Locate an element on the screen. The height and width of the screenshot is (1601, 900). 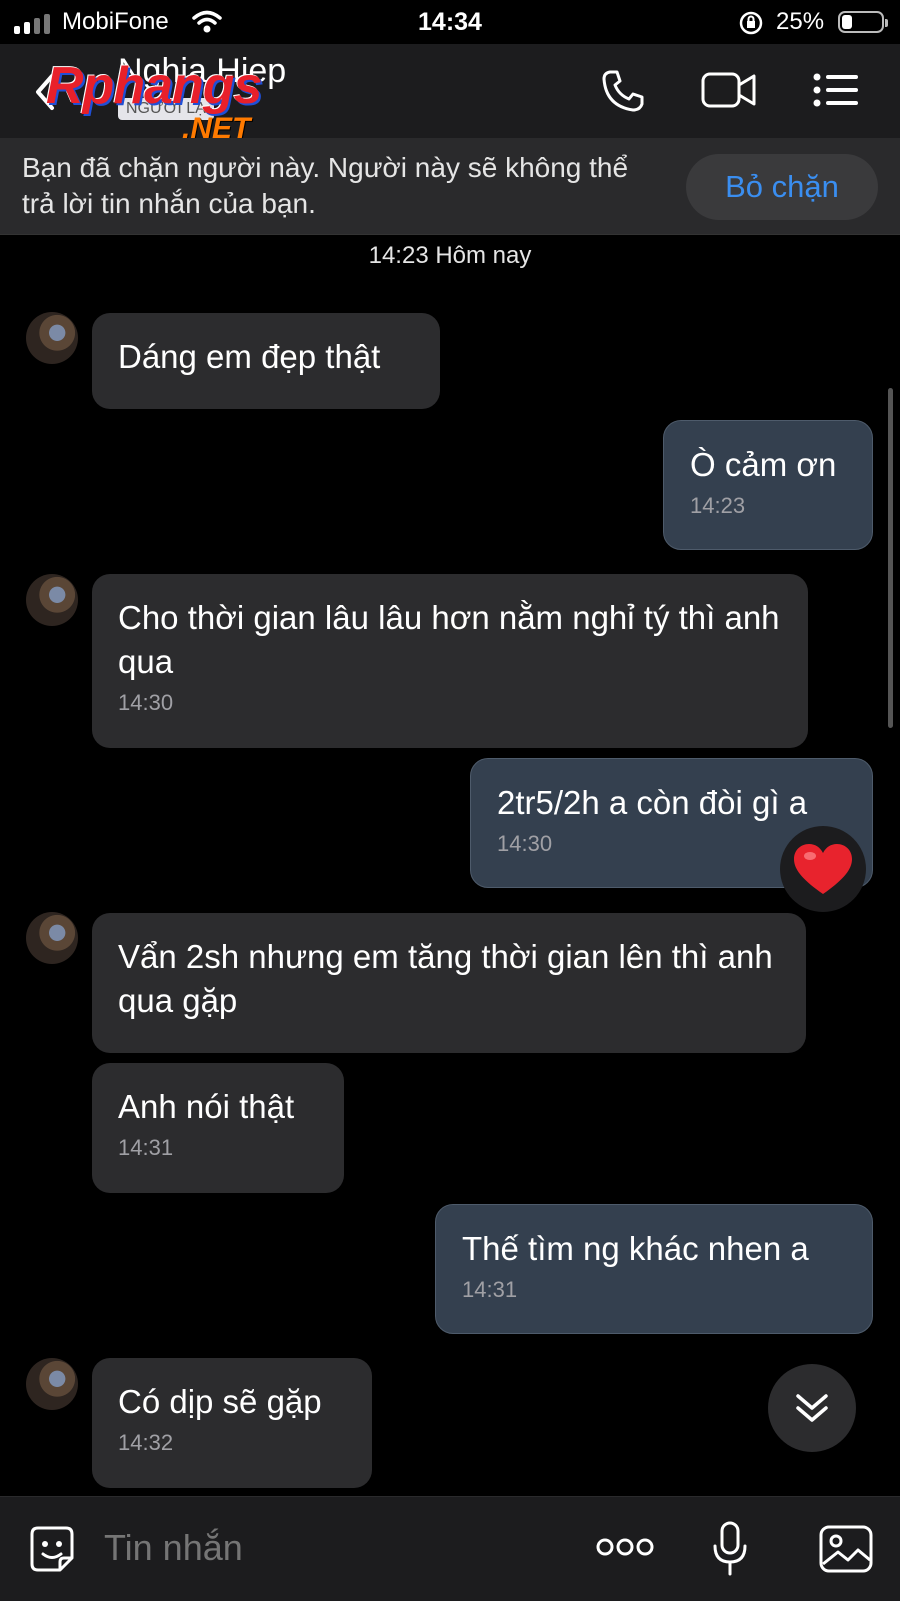
message-text: Có dịp sẽ gặp is located at coordinates (220, 1401).